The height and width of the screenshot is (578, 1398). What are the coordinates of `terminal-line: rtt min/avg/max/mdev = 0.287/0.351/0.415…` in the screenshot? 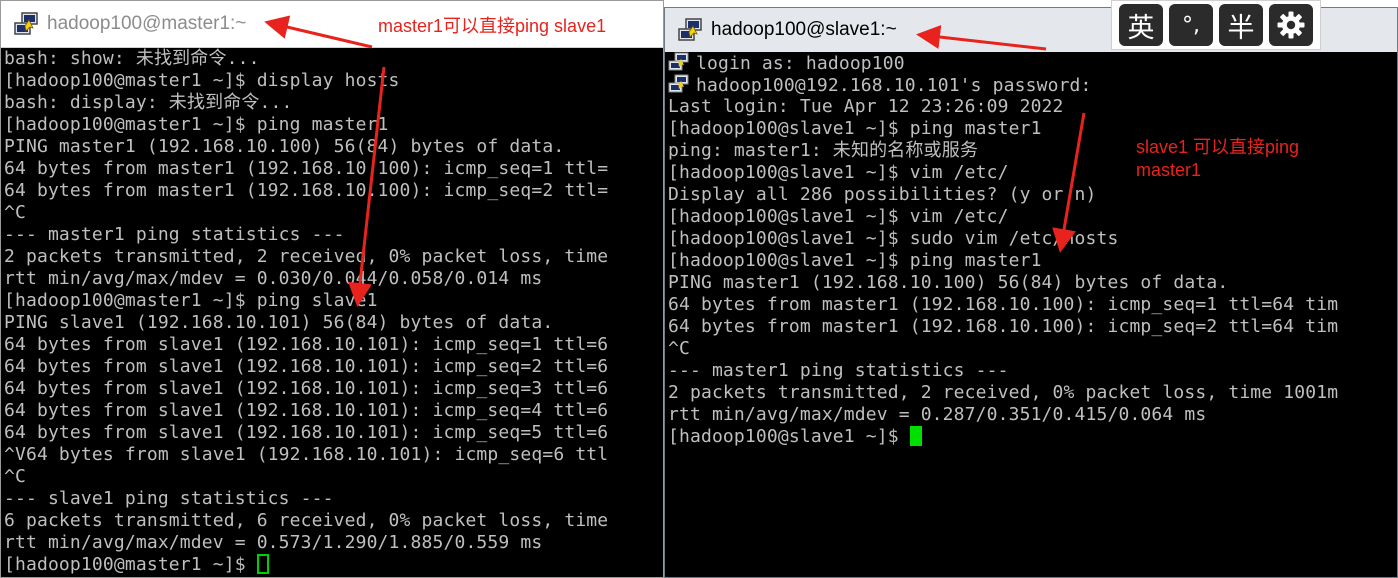 It's located at (937, 414).